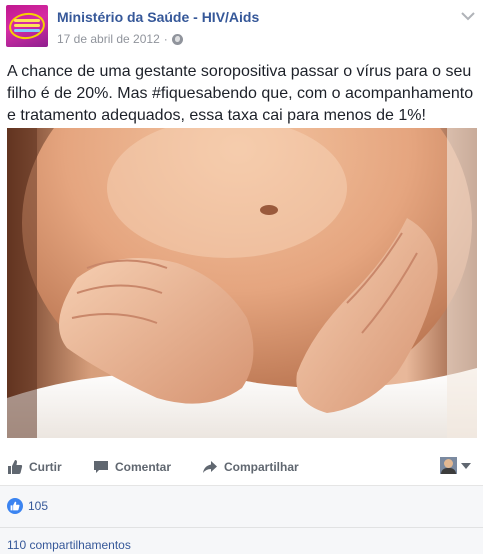 This screenshot has width=483, height=554. I want to click on caret-down-icon, so click(466, 465).